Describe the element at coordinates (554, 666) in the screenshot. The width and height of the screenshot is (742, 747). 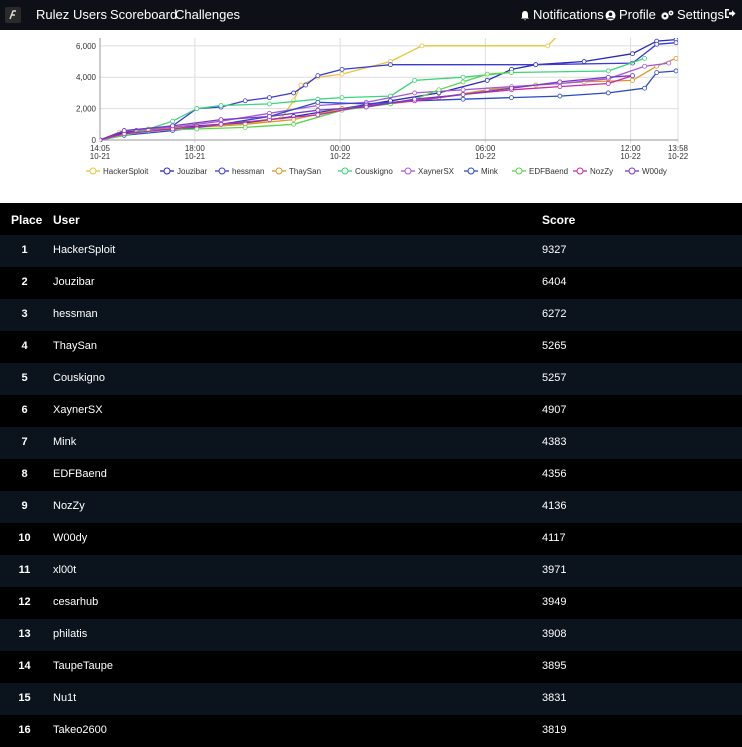
I see `score-cell: 3895` at that location.